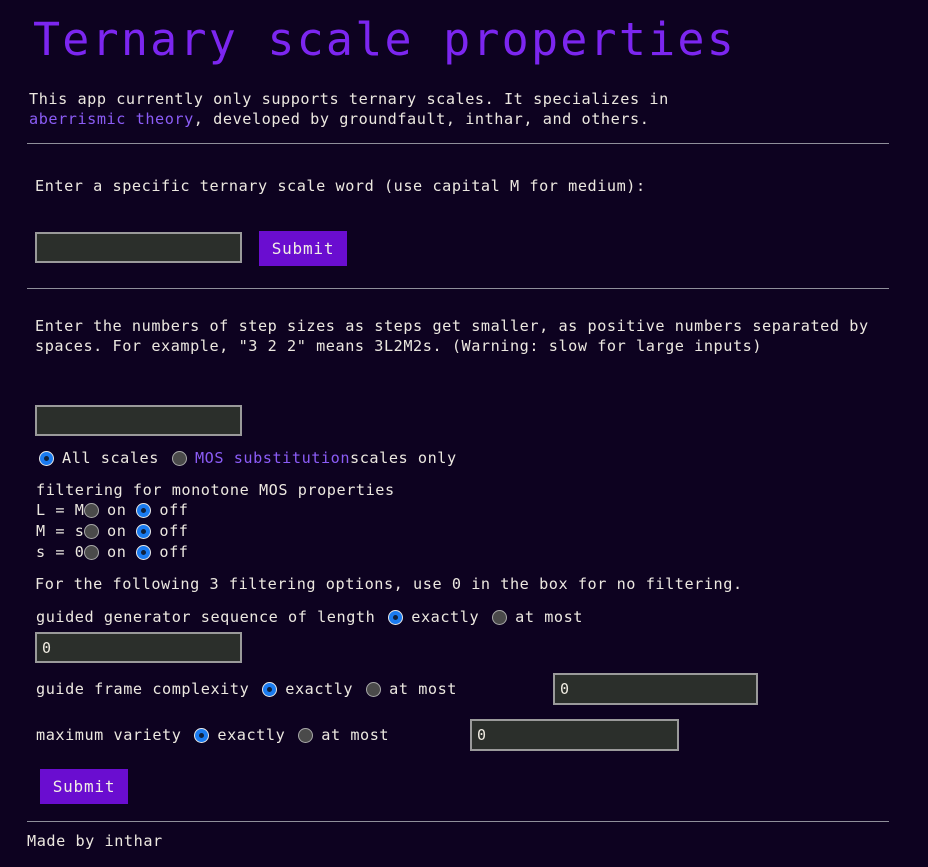 The image size is (928, 867). I want to click on radio-mv-at-most, so click(306, 735).